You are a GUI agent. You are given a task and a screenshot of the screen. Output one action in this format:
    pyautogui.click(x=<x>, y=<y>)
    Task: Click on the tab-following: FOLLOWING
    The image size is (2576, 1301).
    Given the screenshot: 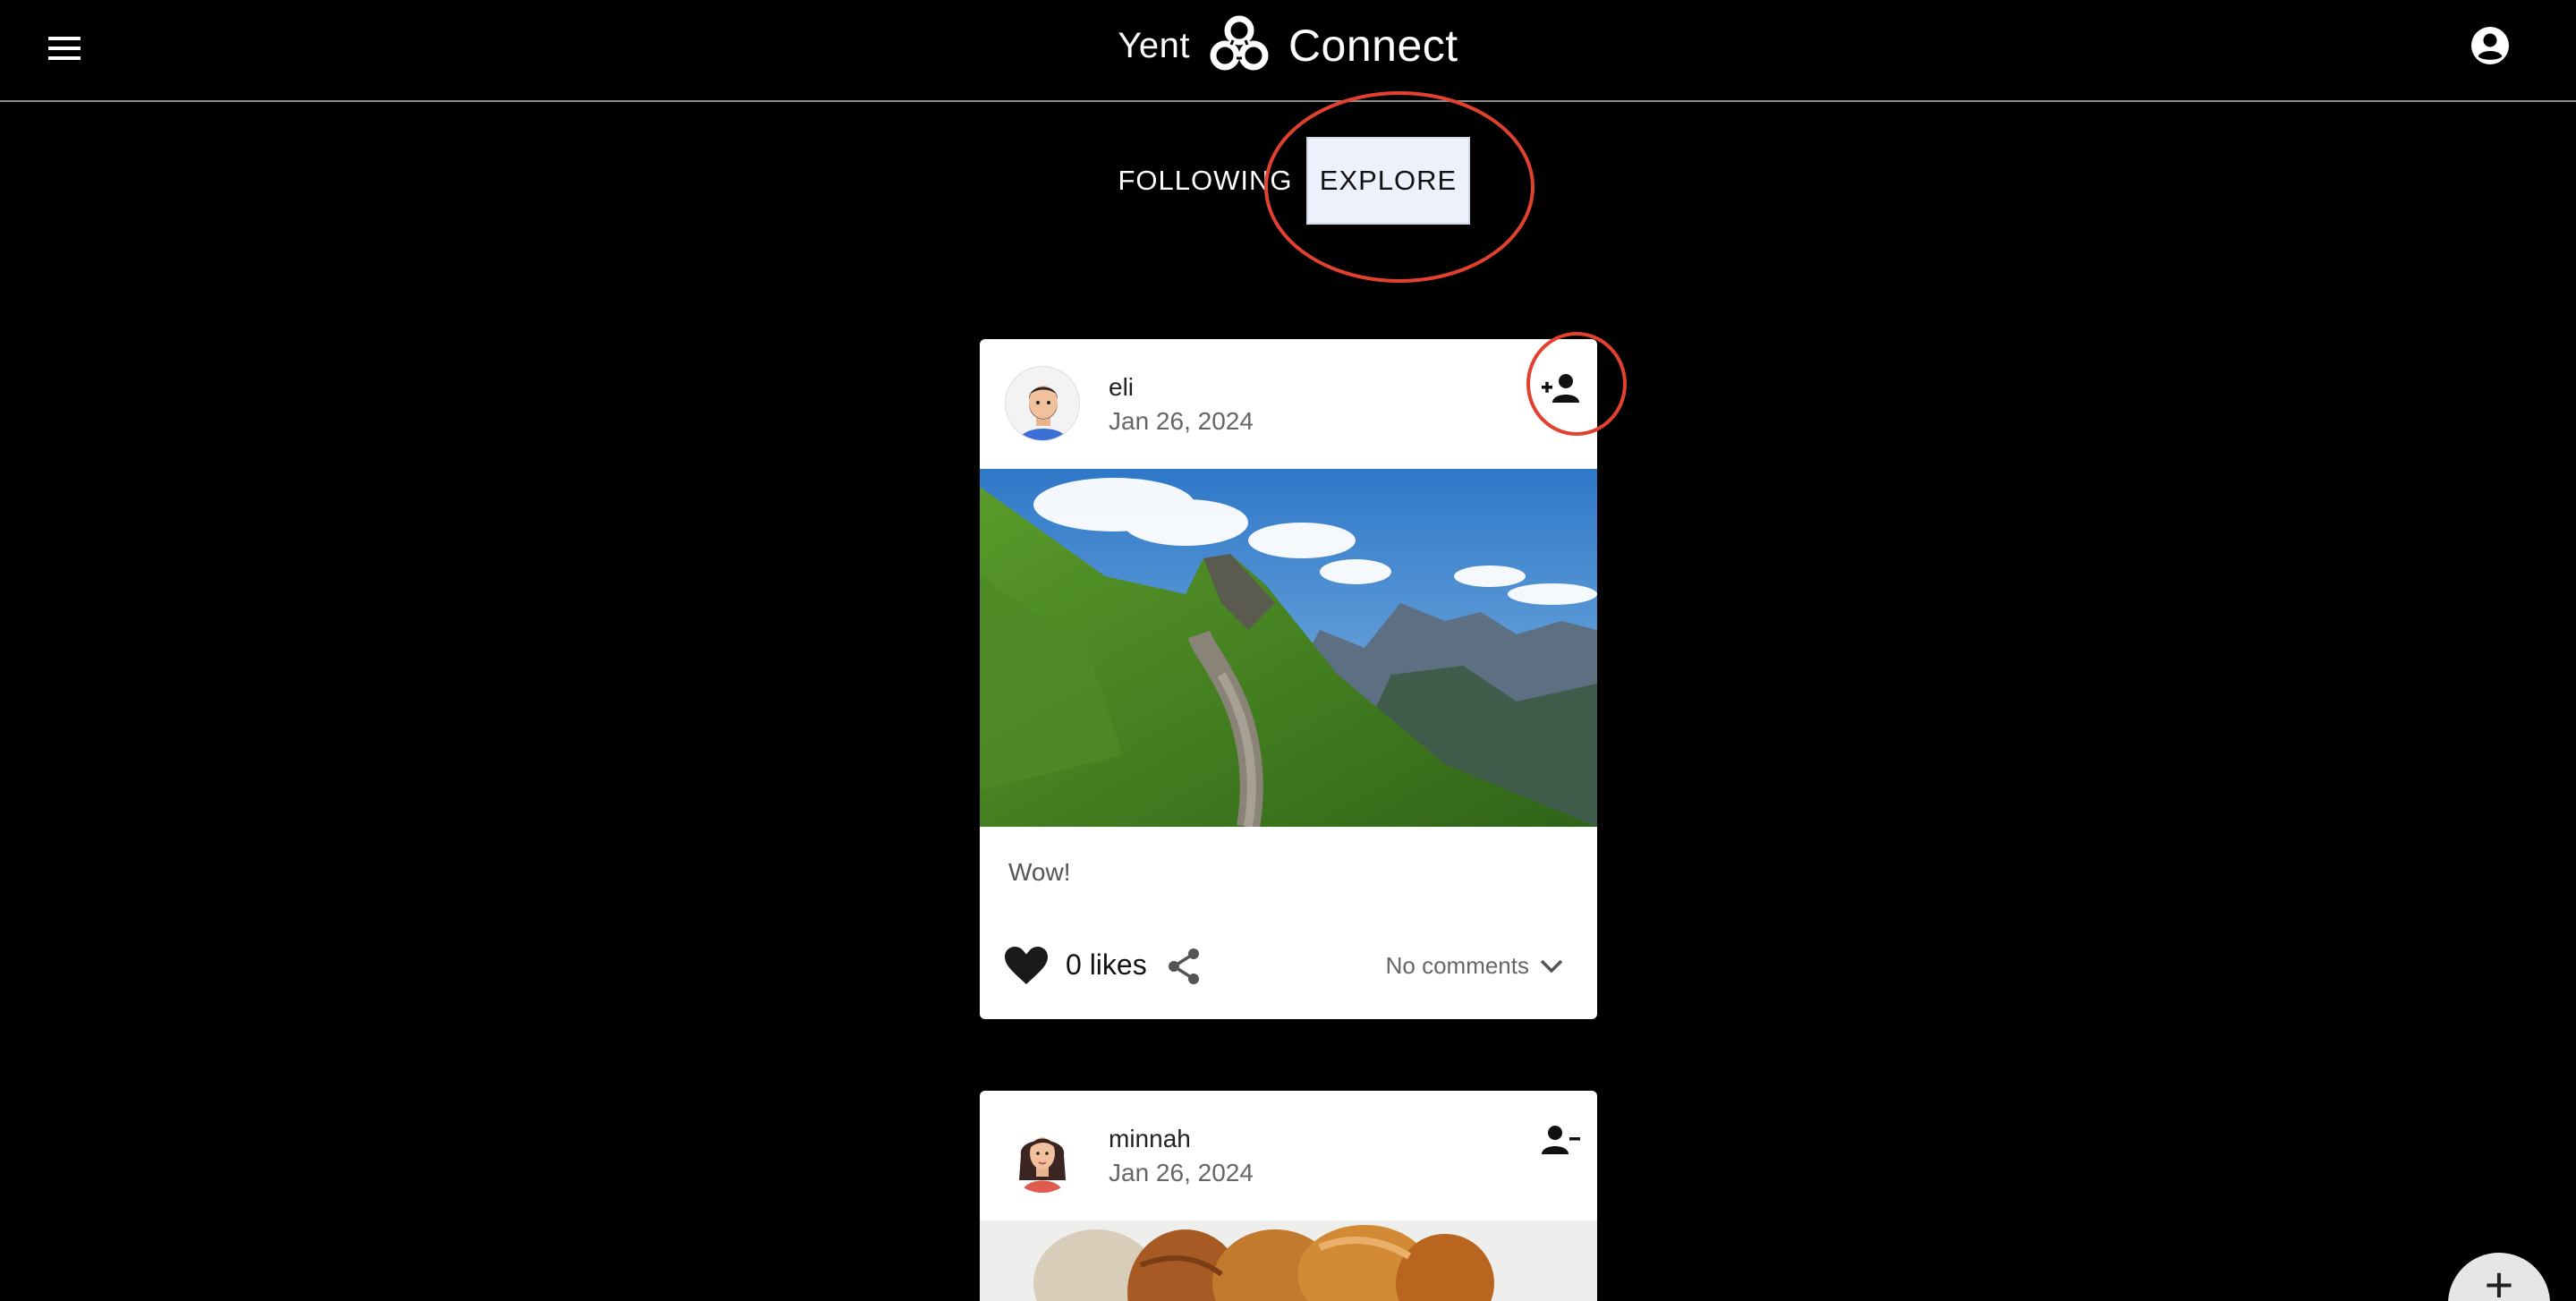 What is the action you would take?
    pyautogui.click(x=1205, y=181)
    